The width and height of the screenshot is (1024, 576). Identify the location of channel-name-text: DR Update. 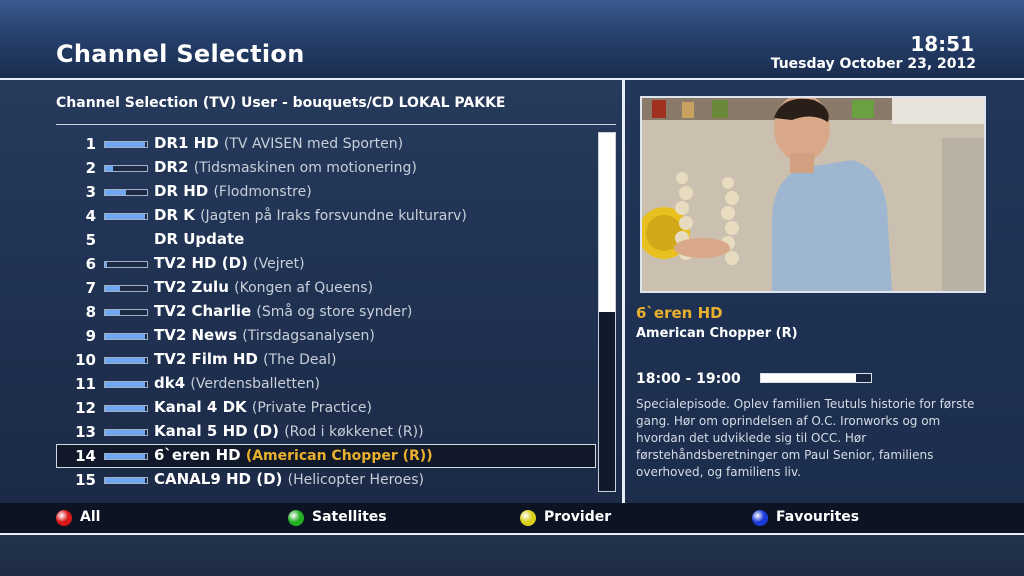
(199, 239).